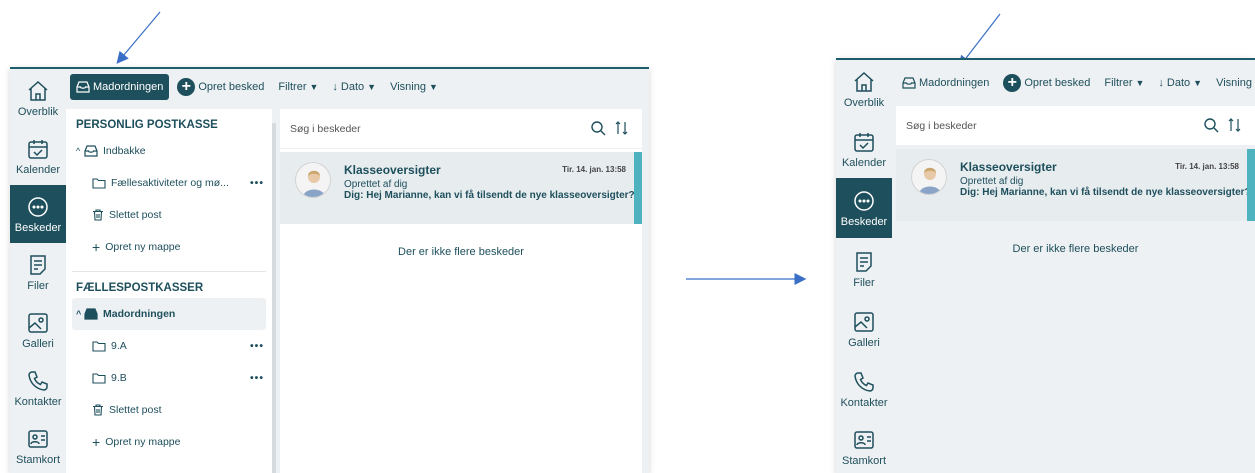 This screenshot has width=1255, height=473. Describe the element at coordinates (335, 87) in the screenshot. I see `arrow-down-icon: ↓` at that location.